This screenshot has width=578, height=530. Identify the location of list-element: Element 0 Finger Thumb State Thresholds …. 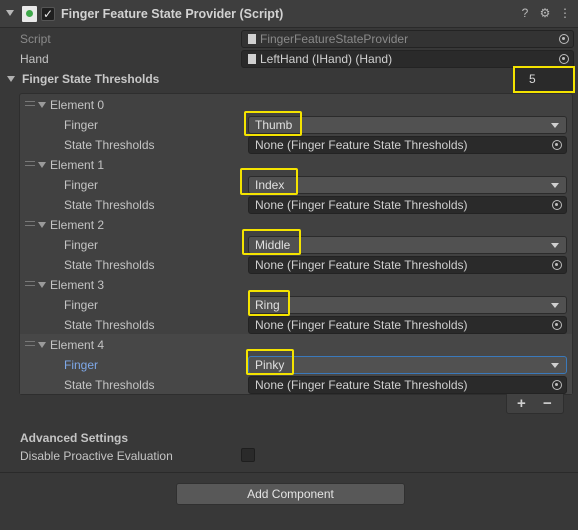
(296, 124).